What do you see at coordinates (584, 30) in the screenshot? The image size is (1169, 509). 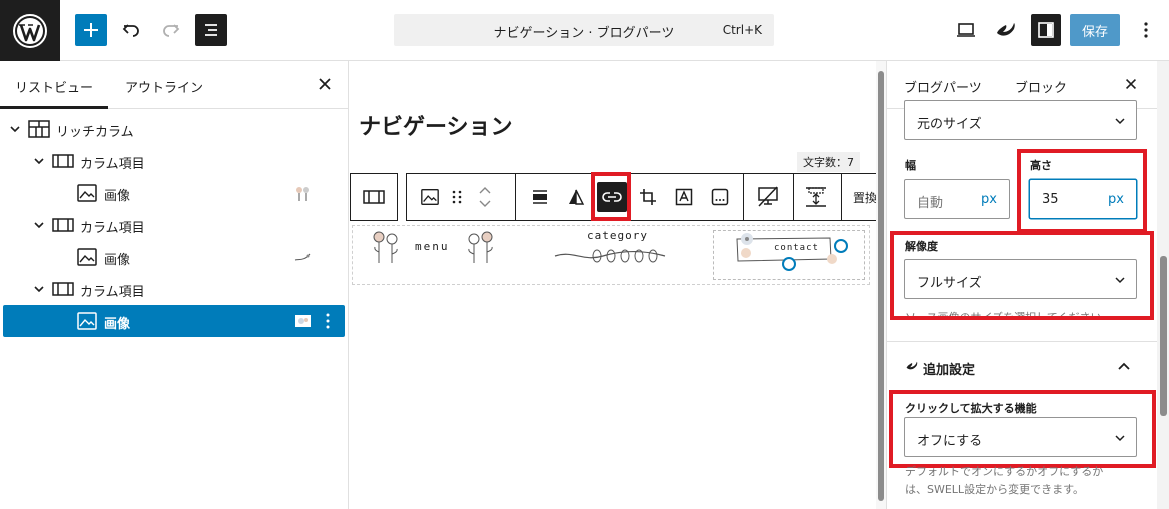 I see `command-palette-bar: ナビゲーション · ブログパーツ Ctrl+K` at bounding box center [584, 30].